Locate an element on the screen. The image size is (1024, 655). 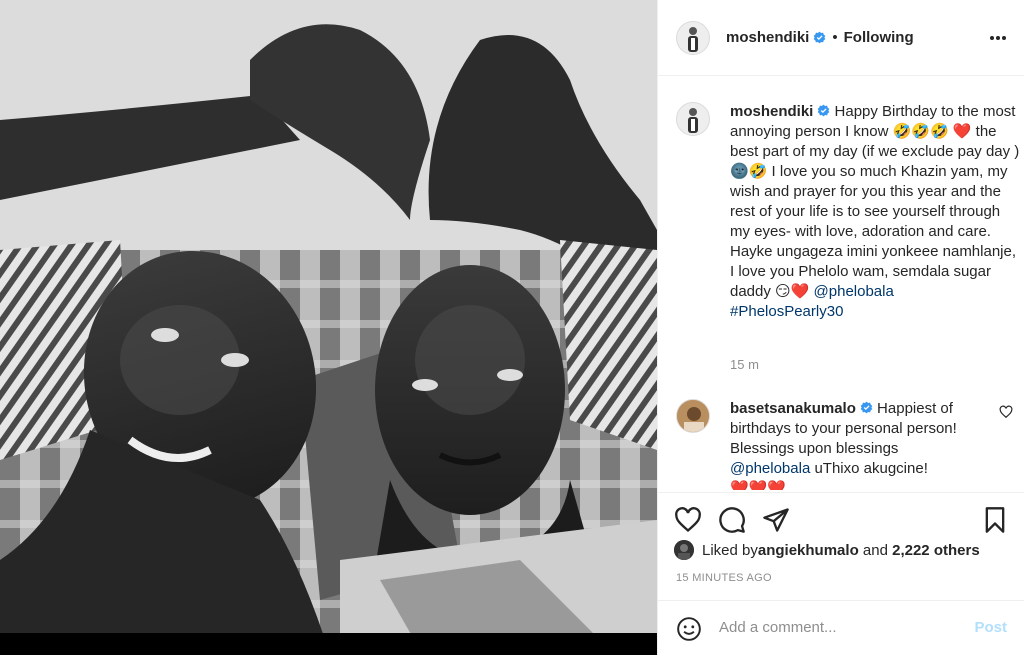
likes-prefix: Liked by is located at coordinates (730, 550).